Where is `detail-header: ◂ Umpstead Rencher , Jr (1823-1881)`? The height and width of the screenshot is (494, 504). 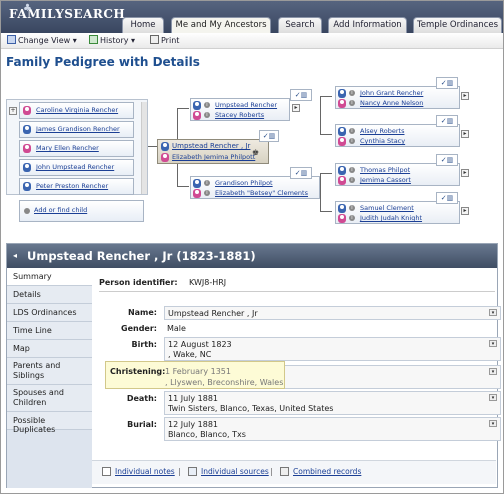
detail-header: ◂ Umpstead Rencher , Jr (1823-1881) is located at coordinates (252, 256).